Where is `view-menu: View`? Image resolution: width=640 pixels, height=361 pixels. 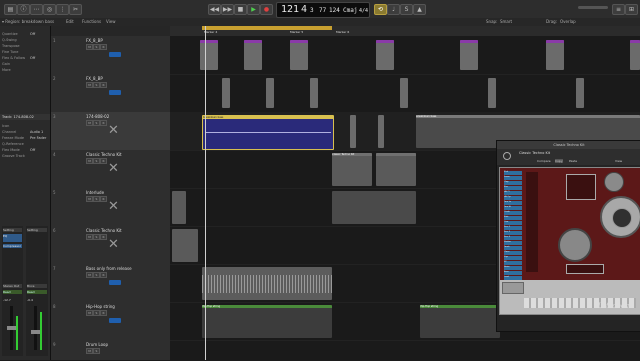 view-menu: View is located at coordinates (111, 21).